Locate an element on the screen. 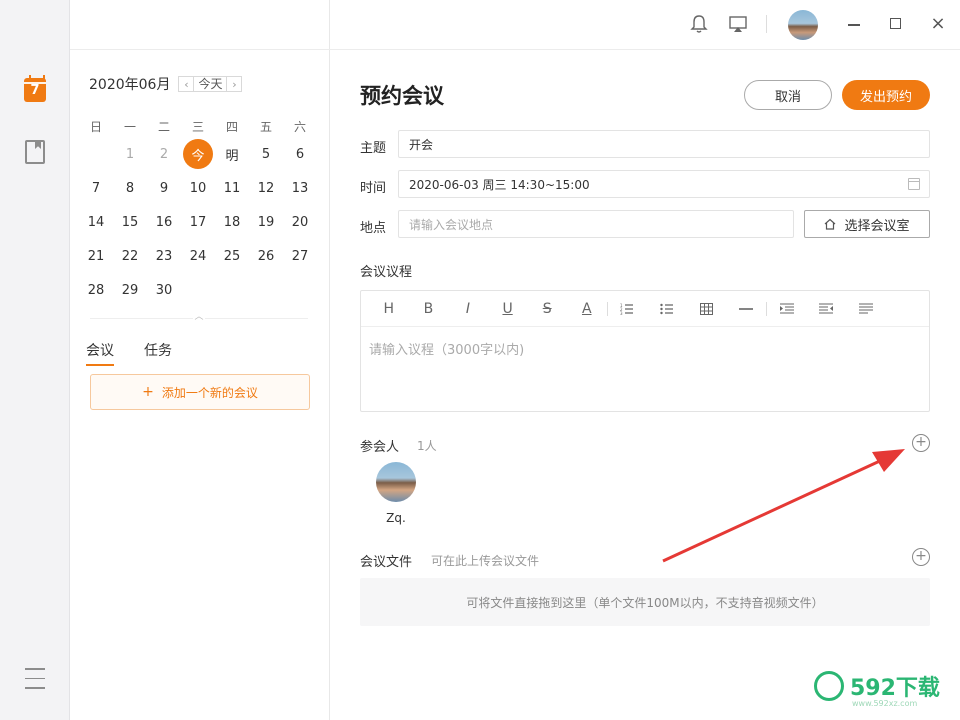 This screenshot has height=720, width=960. calendar-day: 5 is located at coordinates (266, 154).